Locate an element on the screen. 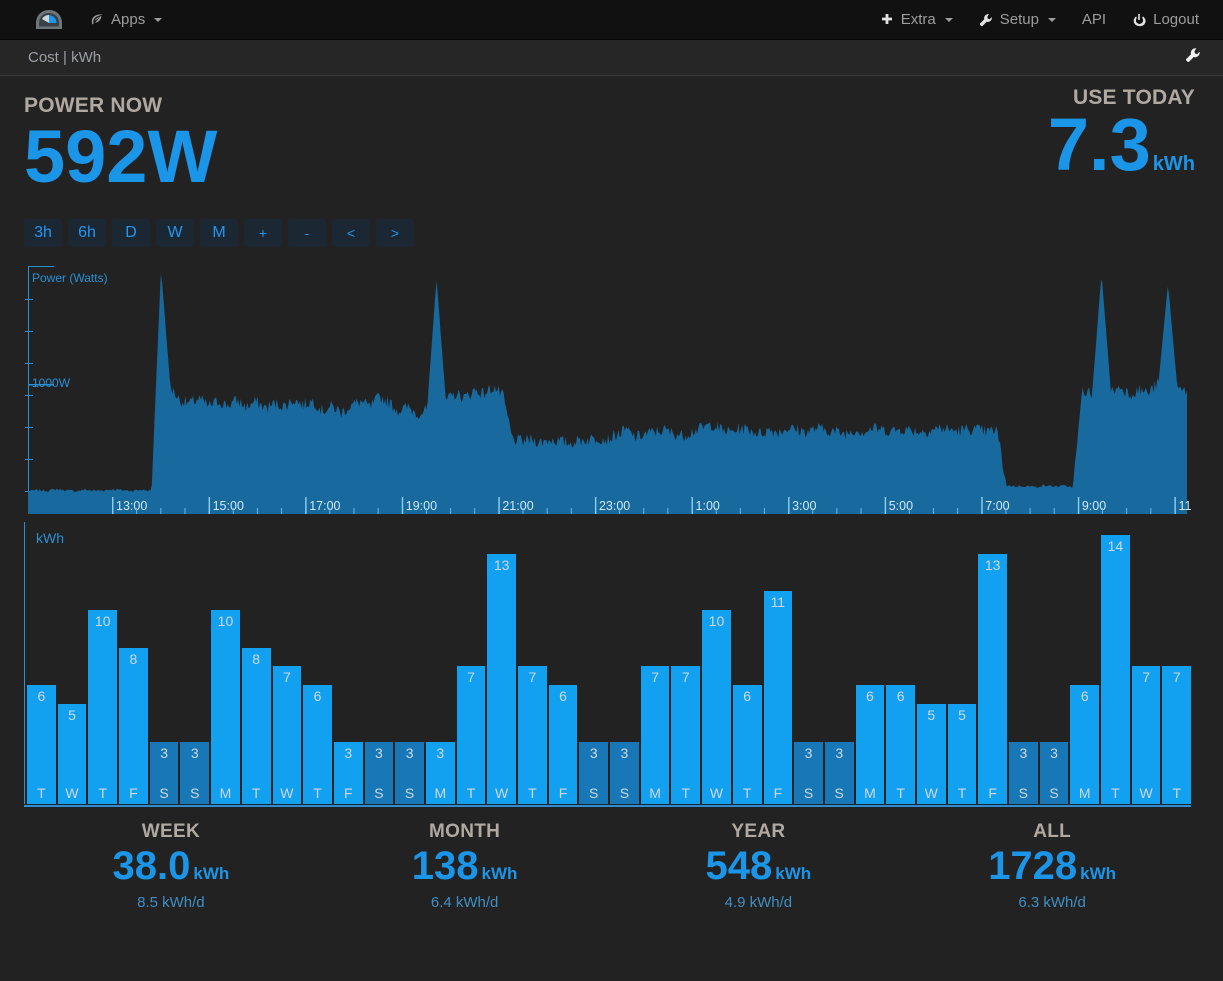 This screenshot has height=981, width=1223. zoom-out-button: - is located at coordinates (307, 233).